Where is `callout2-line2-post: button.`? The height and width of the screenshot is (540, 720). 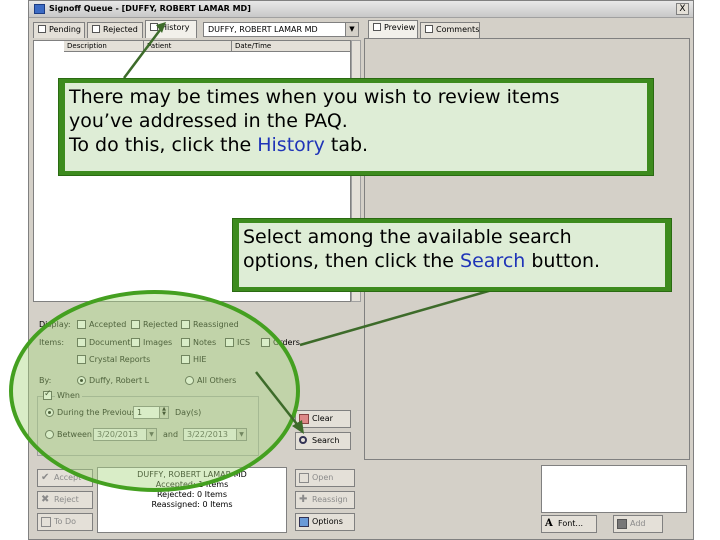
callout2-line2-post: button. is located at coordinates (563, 261).